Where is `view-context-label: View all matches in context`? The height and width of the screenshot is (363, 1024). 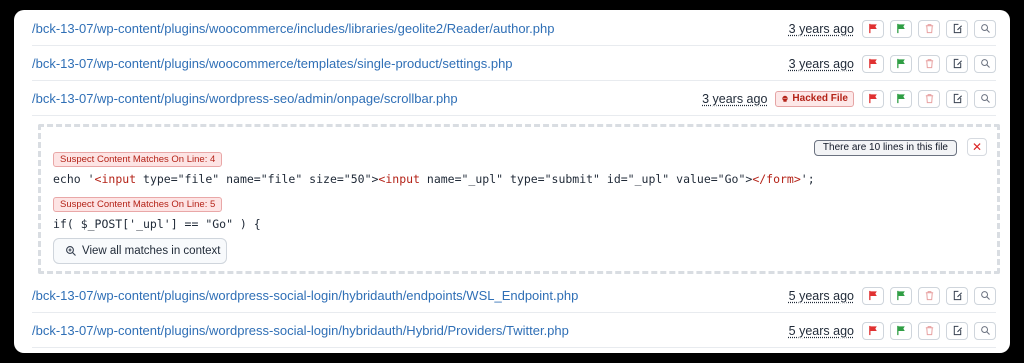 view-context-label: View all matches in context is located at coordinates (151, 251).